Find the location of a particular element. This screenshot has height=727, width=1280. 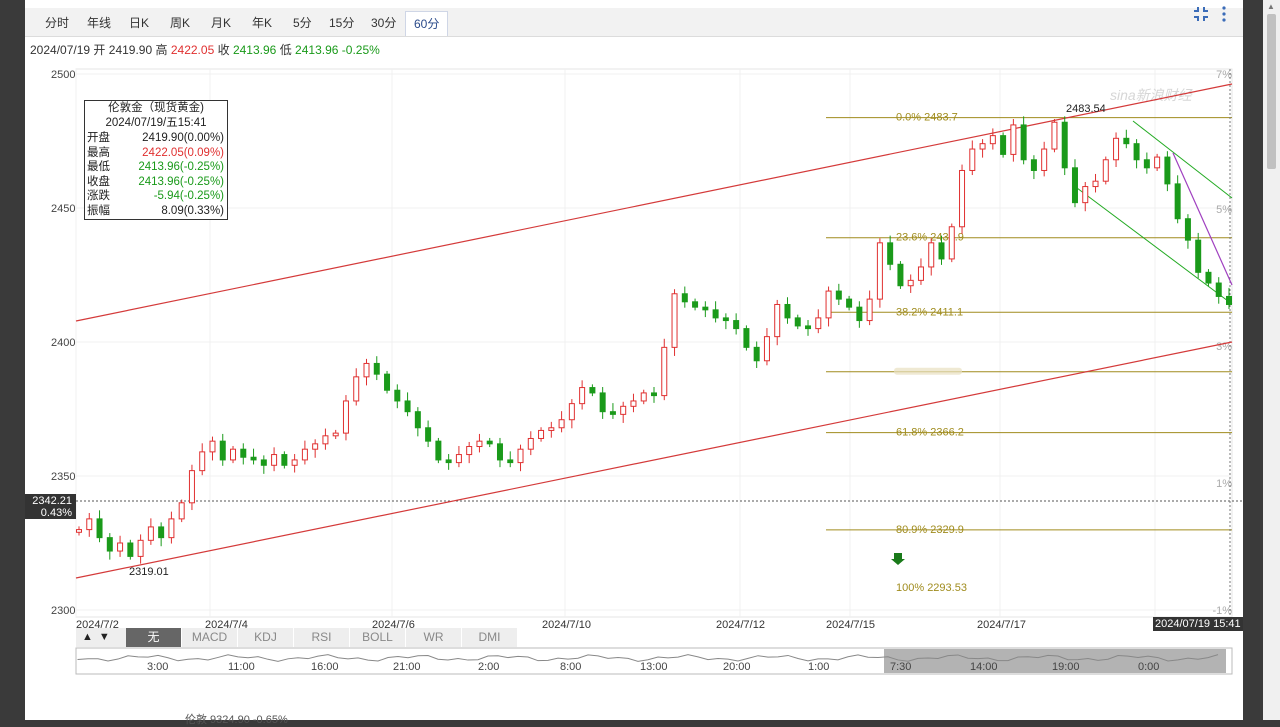

tooltip-row: 最低 2413.96(-0.25%) is located at coordinates (156, 167).